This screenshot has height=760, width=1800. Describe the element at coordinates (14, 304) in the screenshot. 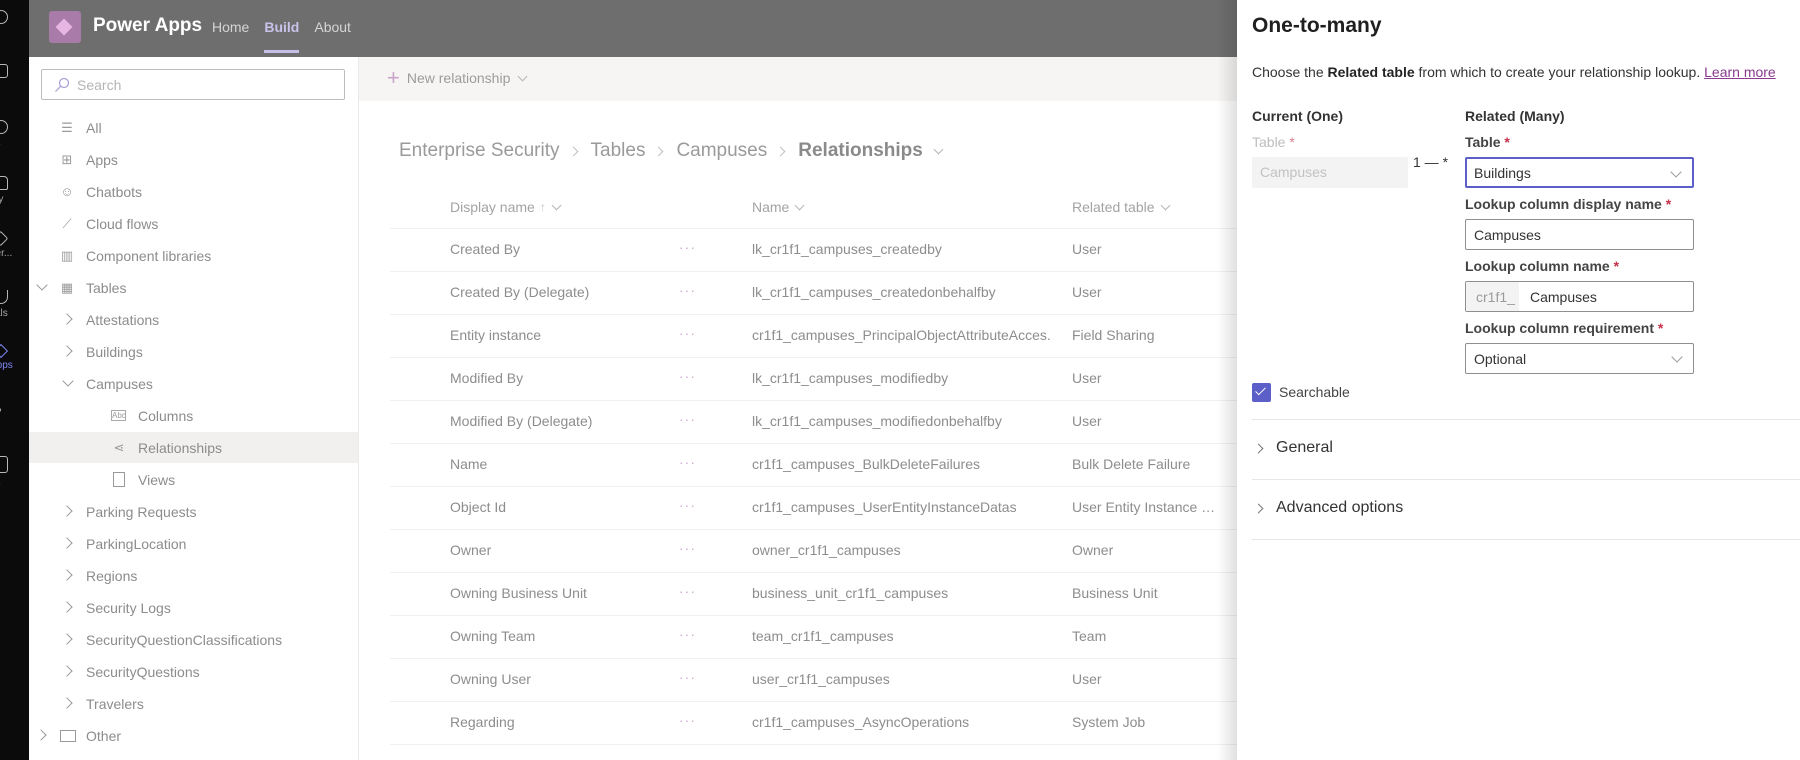

I see `rail-item-approvals: vals` at that location.